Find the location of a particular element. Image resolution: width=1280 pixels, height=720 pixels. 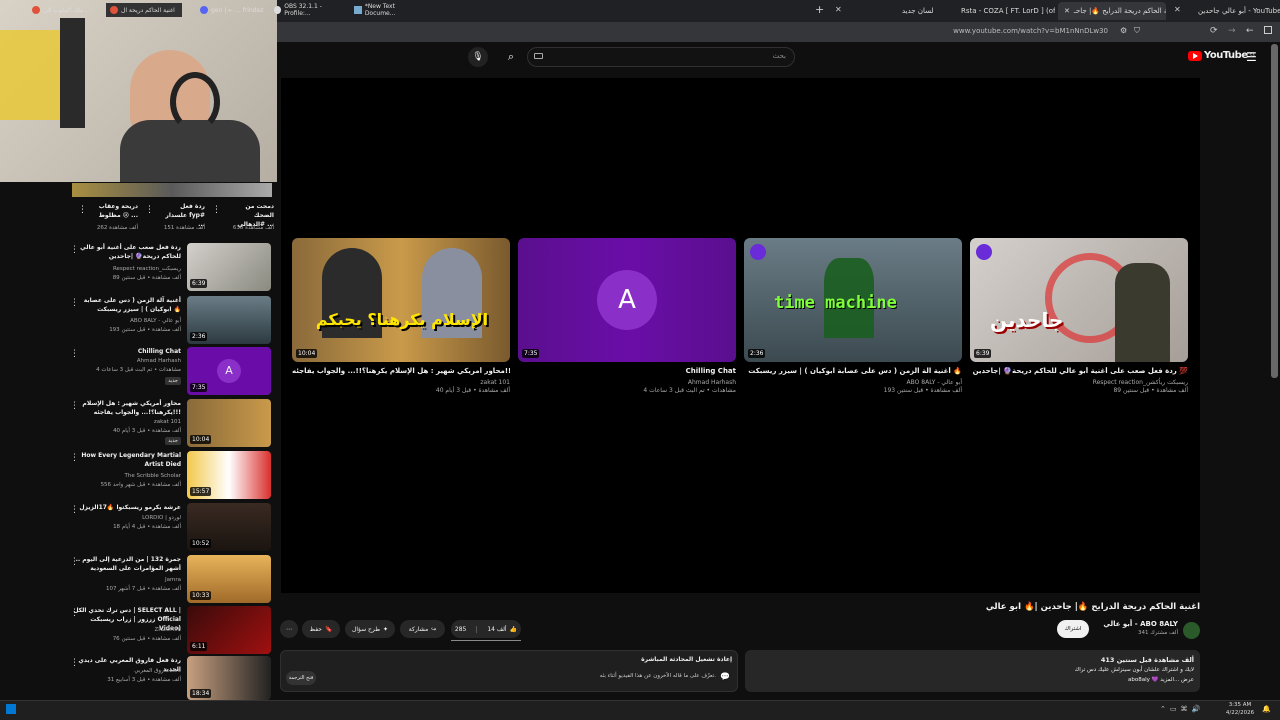

card-channel: Respect reaction_ريسبكت ريأكشن is located at coordinates (1079, 382).